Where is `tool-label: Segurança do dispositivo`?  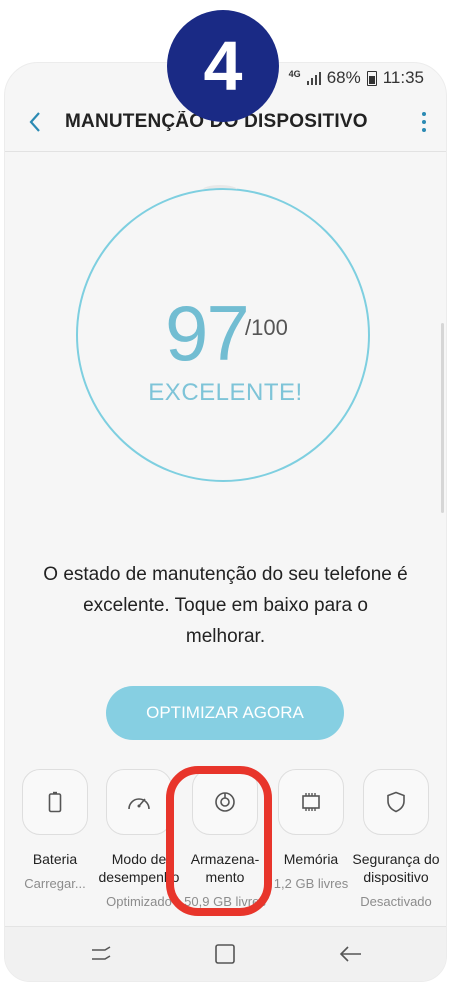 tool-label: Segurança do dispositivo is located at coordinates (396, 868).